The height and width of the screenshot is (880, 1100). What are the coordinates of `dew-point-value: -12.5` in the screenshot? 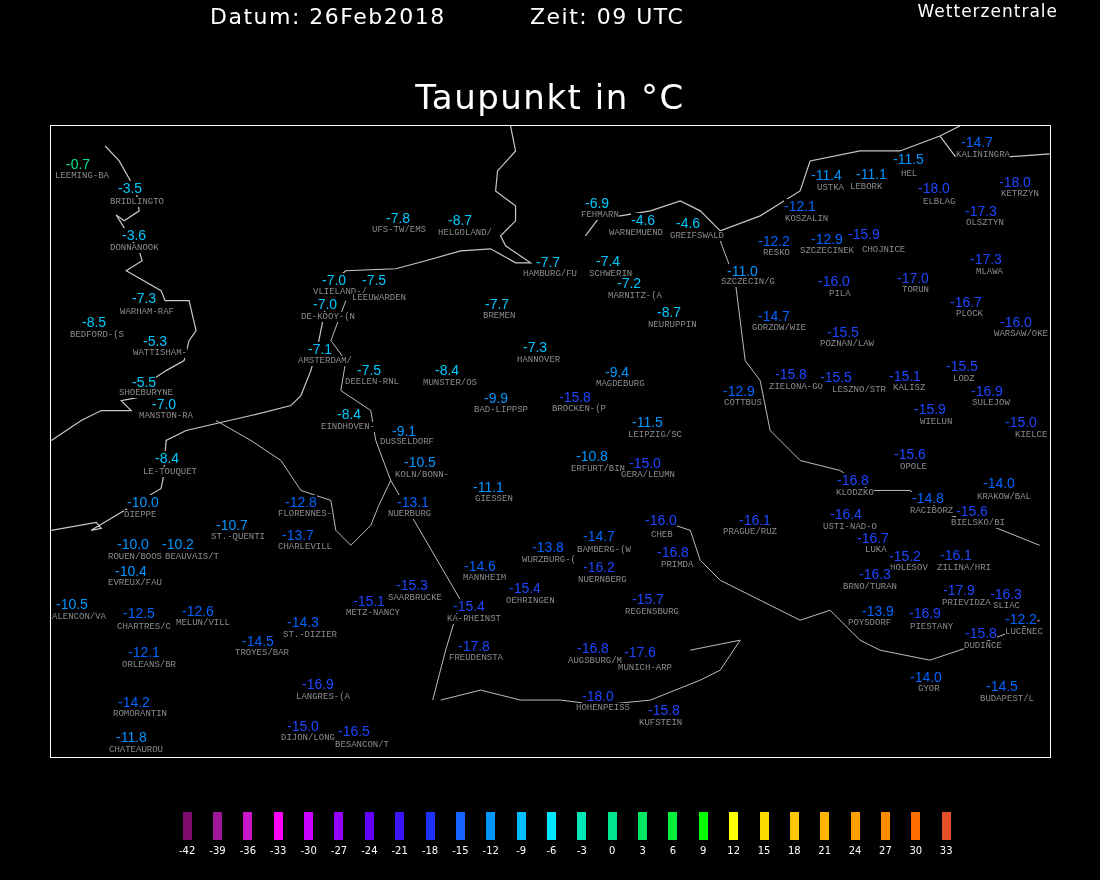 It's located at (139, 613).